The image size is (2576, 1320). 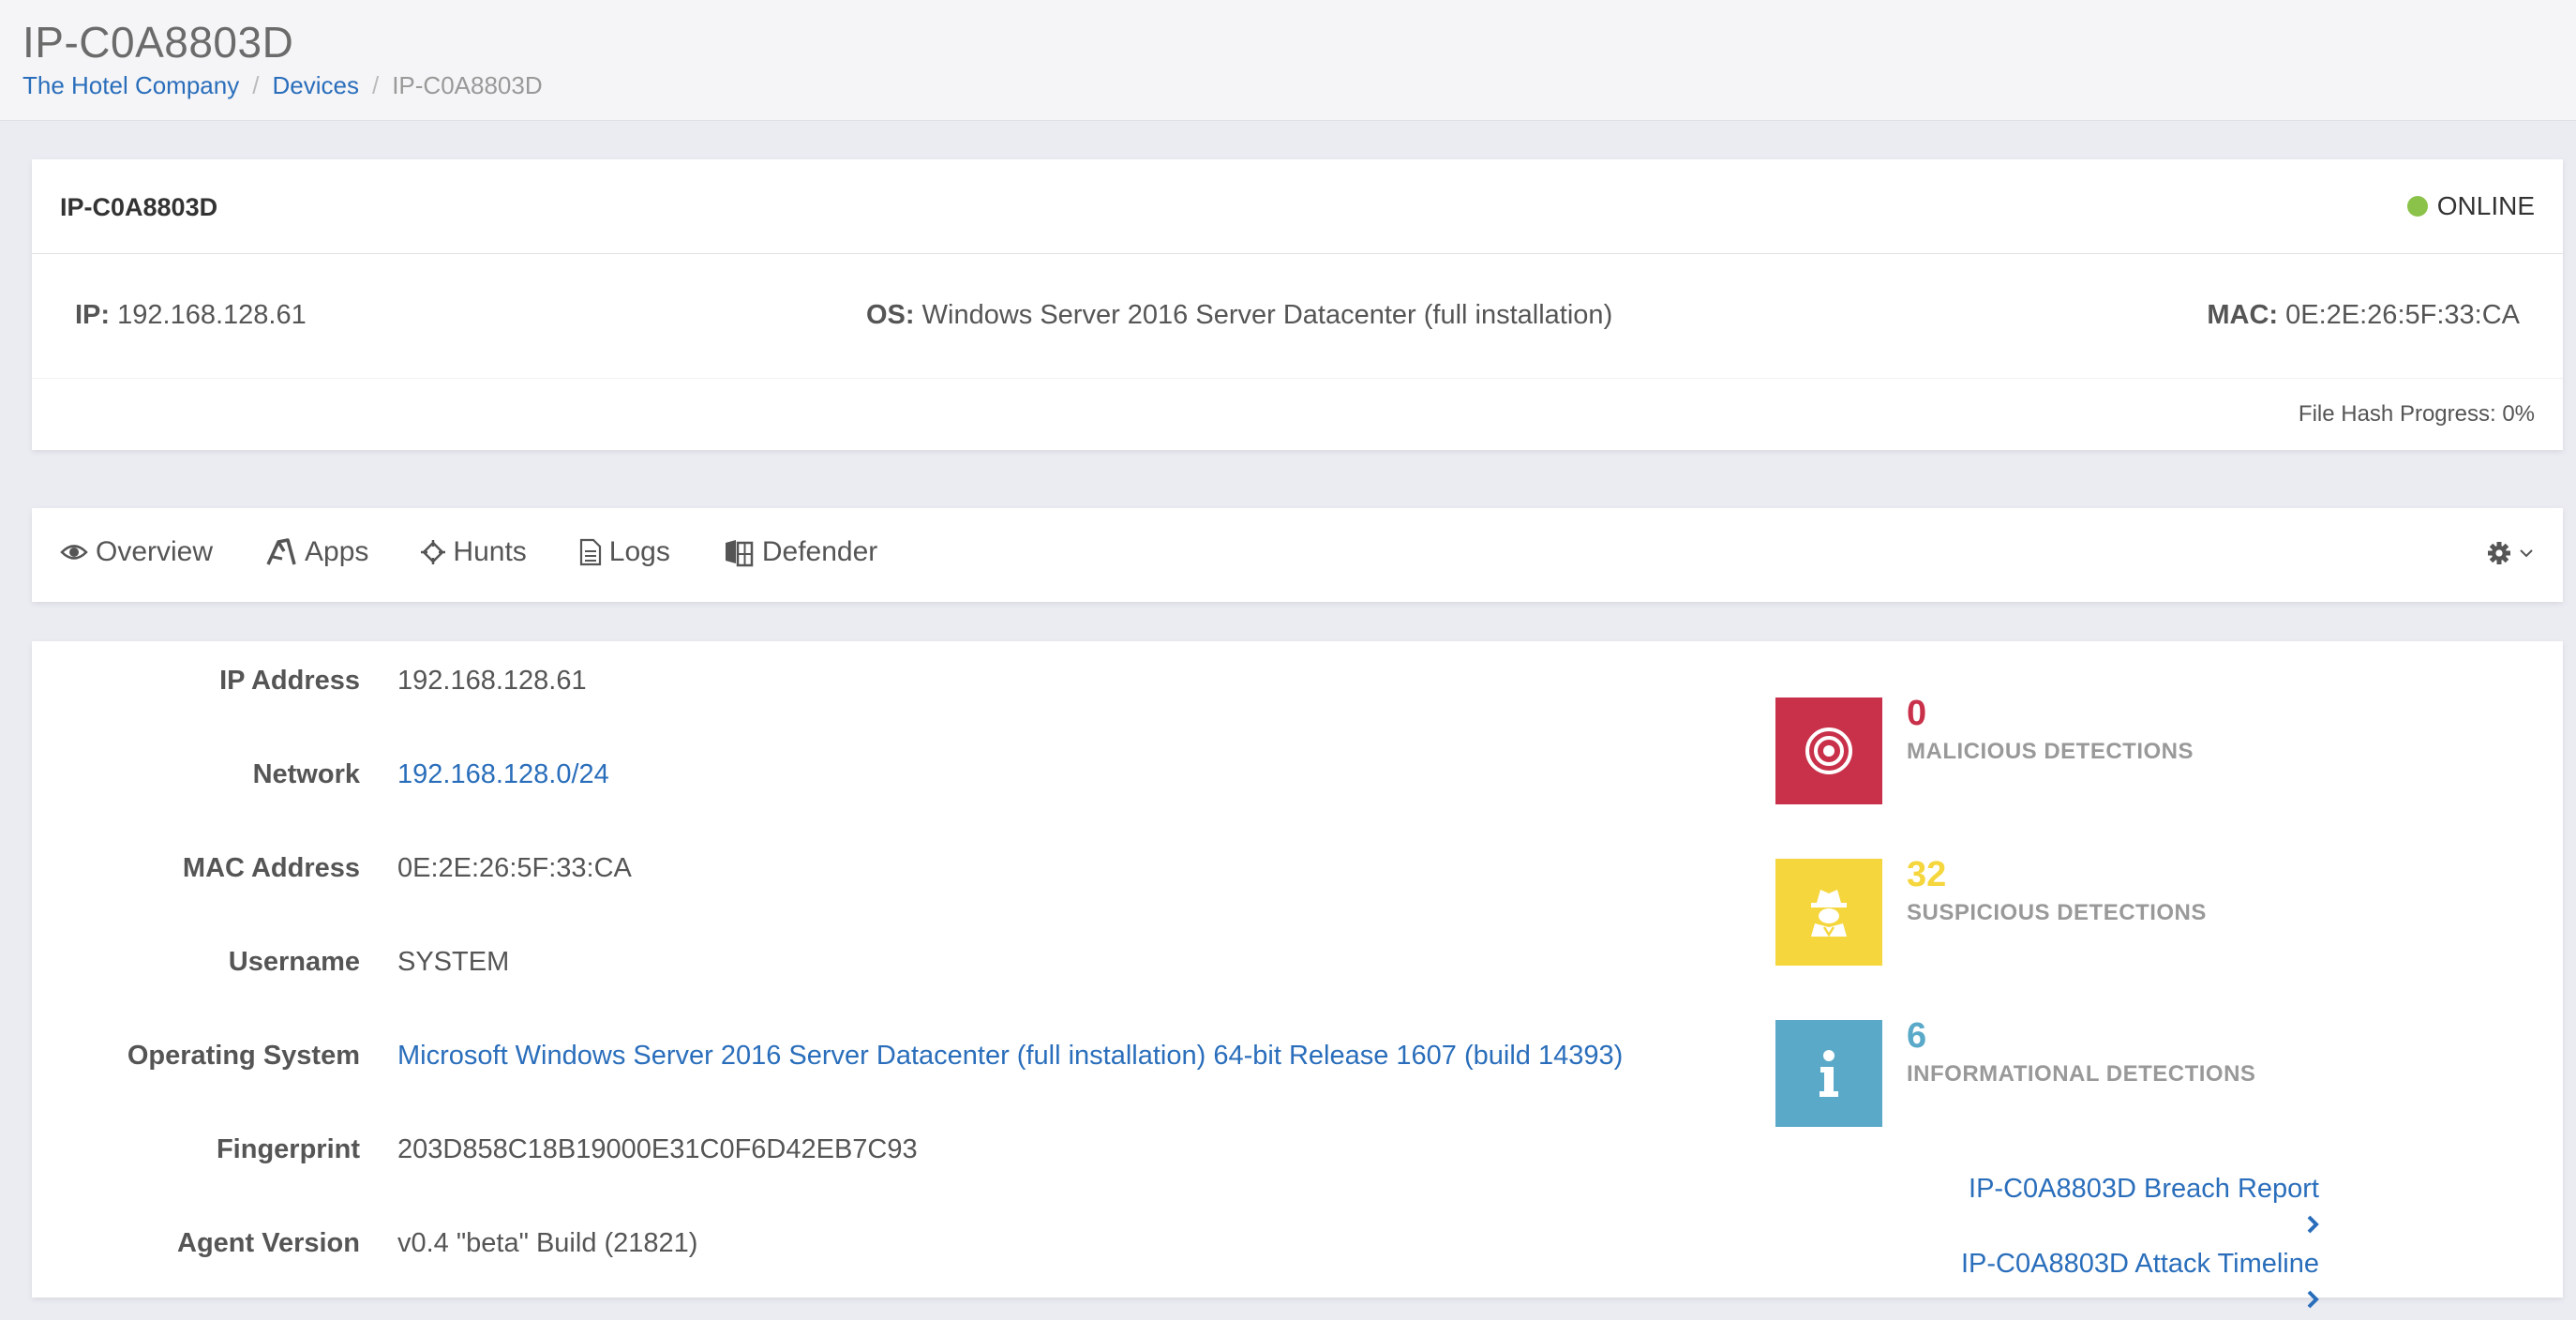 What do you see at coordinates (288, 1149) in the screenshot?
I see `property-label: Fingerprint` at bounding box center [288, 1149].